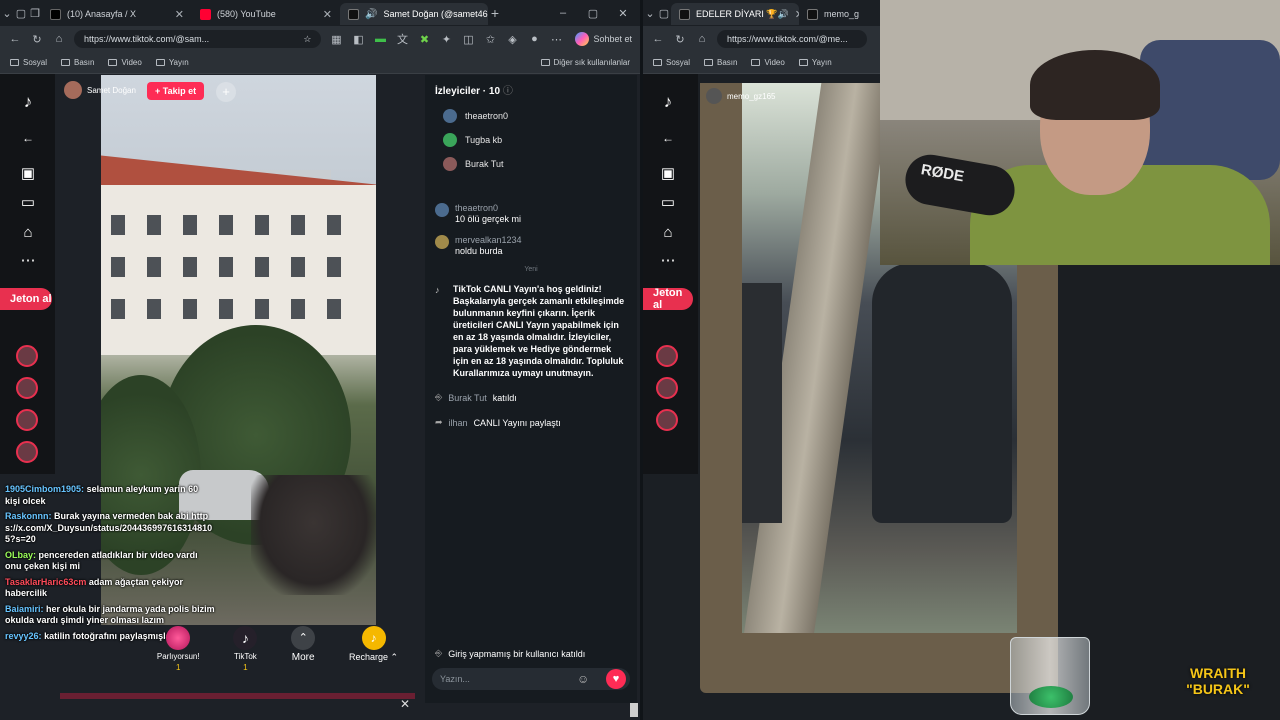  What do you see at coordinates (198, 39) in the screenshot?
I see `url-field: https://www.tiktok.com/@sam... ☆` at bounding box center [198, 39].